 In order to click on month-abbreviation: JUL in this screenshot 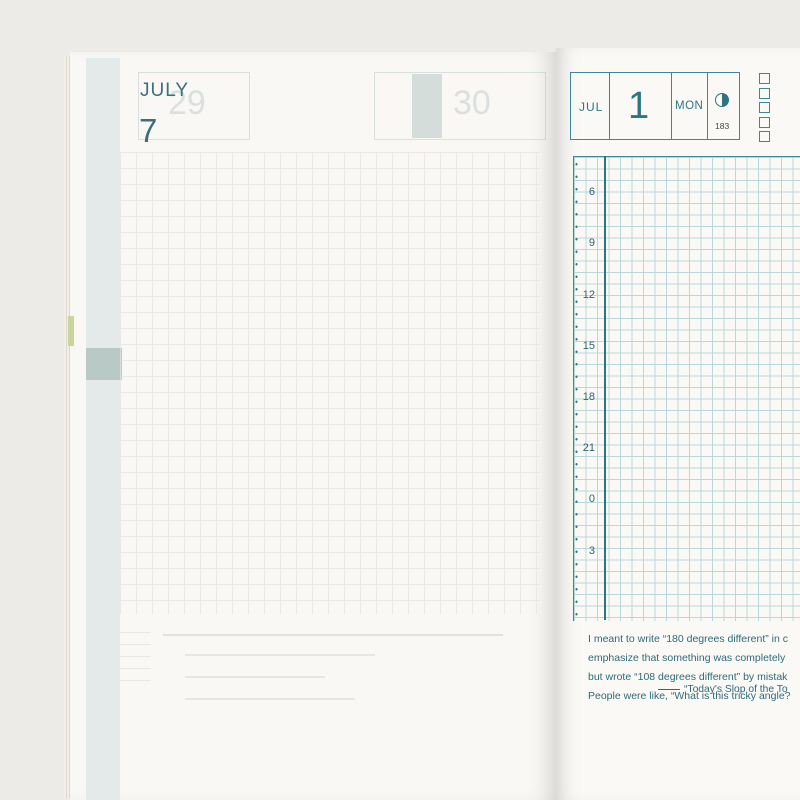, I will do `click(591, 107)`.